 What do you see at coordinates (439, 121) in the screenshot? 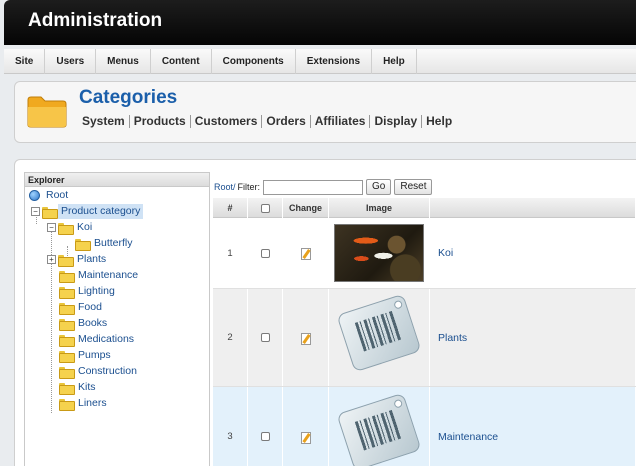
I see `subnav-help: Help` at bounding box center [439, 121].